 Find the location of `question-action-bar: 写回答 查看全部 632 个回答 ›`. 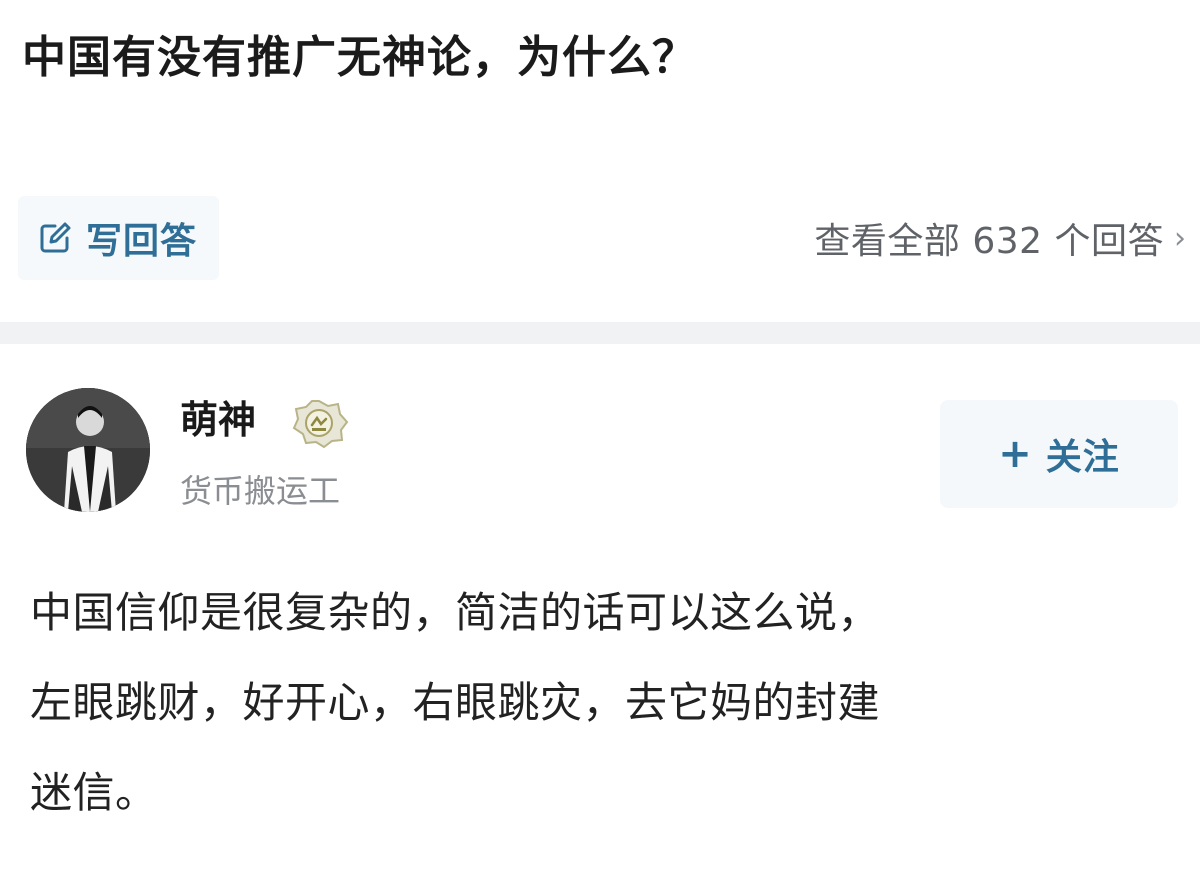

question-action-bar: 写回答 查看全部 632 个回答 › is located at coordinates (600, 240).